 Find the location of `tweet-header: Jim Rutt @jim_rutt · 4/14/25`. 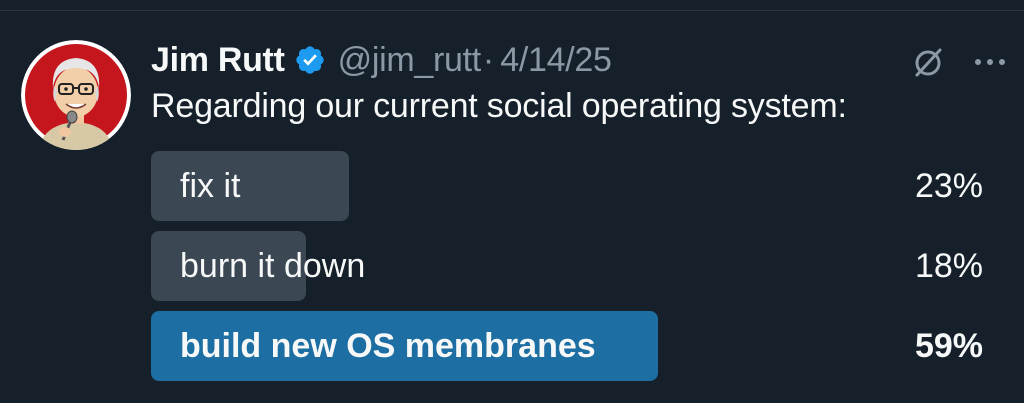

tweet-header: Jim Rutt @jim_rutt · 4/14/25 is located at coordinates (381, 60).